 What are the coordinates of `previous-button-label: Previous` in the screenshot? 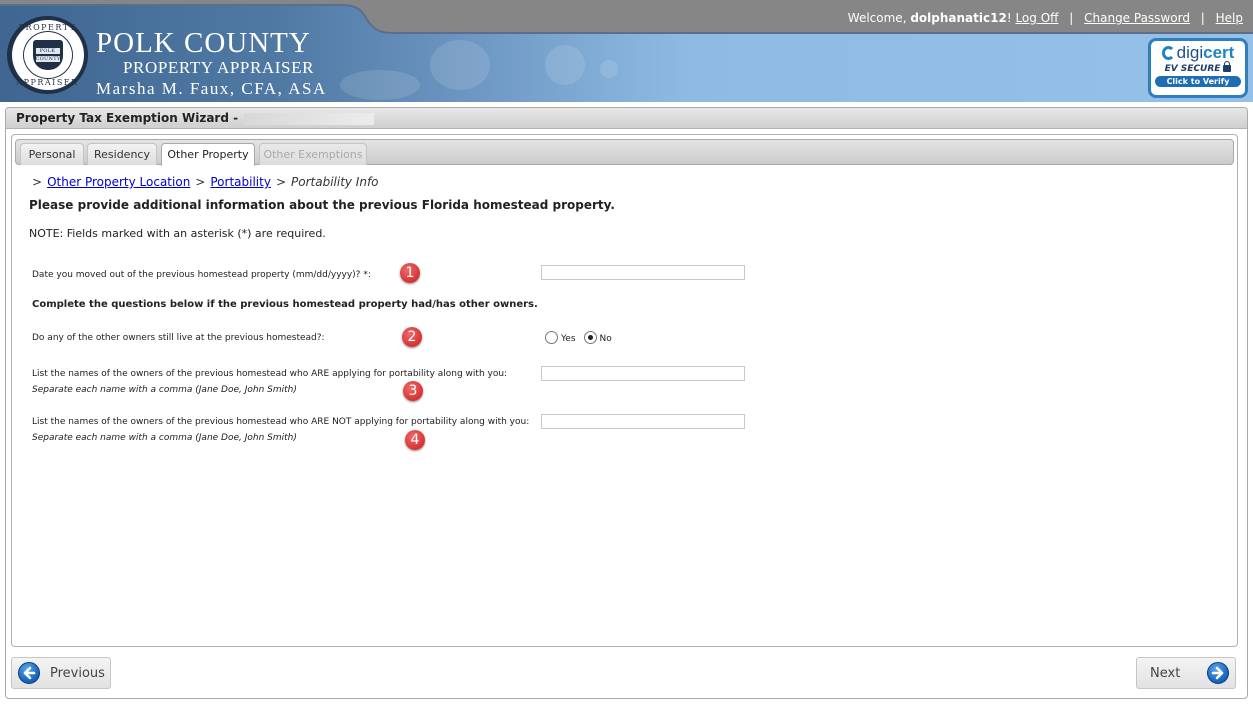 It's located at (77, 673).